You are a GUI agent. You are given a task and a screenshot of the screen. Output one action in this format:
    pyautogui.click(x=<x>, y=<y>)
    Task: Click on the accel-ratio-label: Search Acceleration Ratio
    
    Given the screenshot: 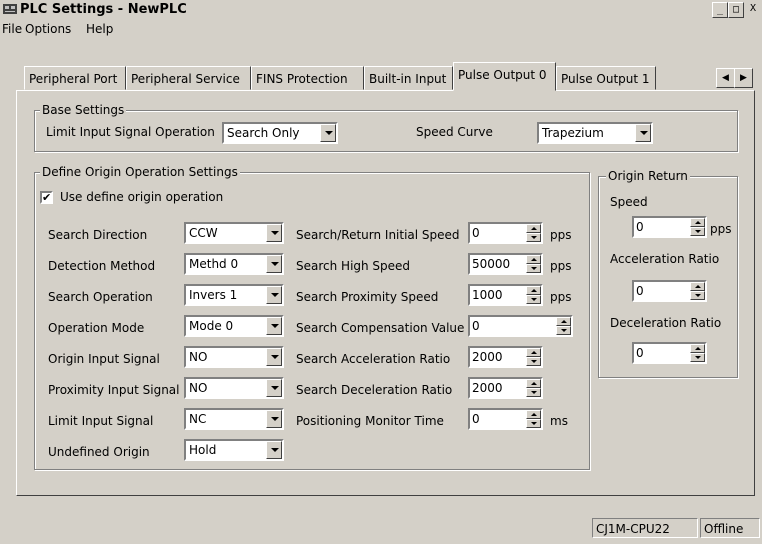 What is the action you would take?
    pyautogui.click(x=373, y=359)
    